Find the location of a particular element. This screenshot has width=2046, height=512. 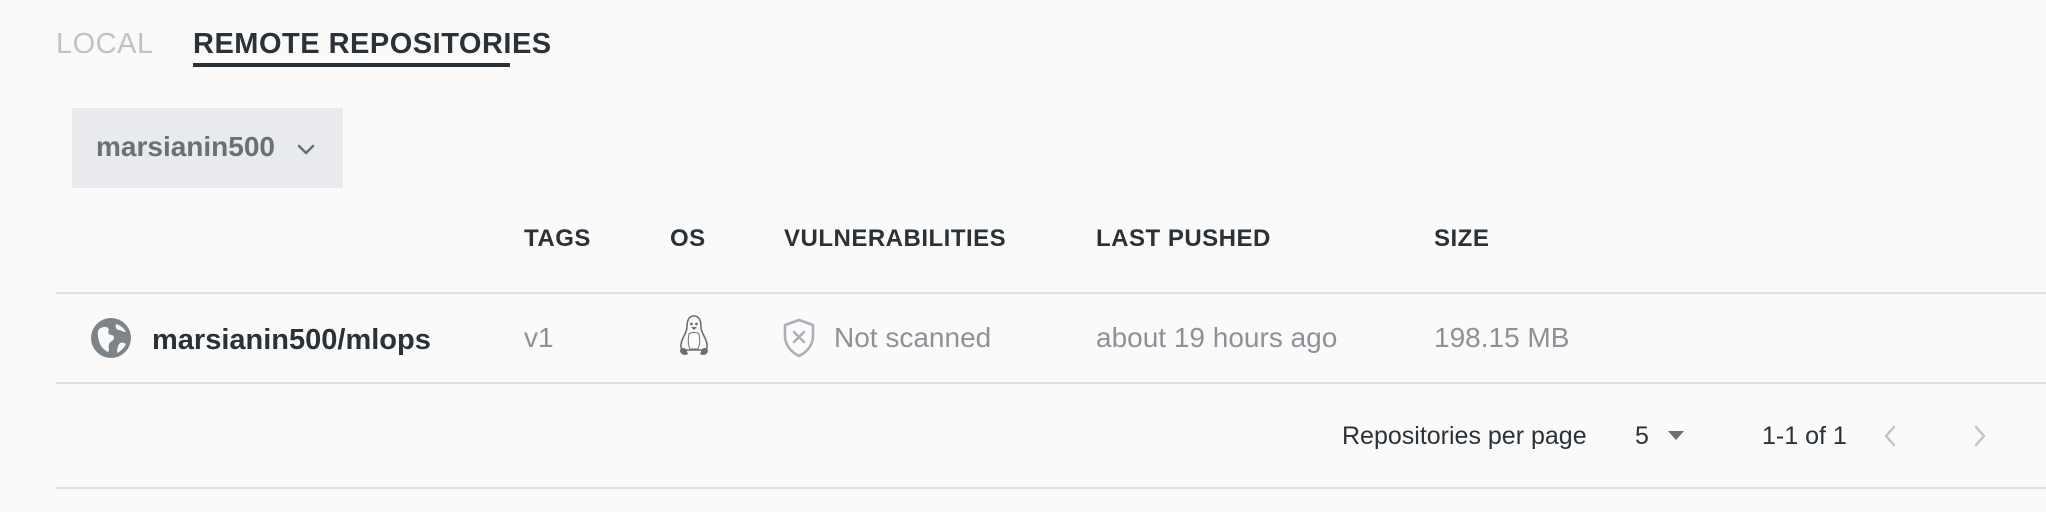

active-tab-indicator is located at coordinates (351, 65).